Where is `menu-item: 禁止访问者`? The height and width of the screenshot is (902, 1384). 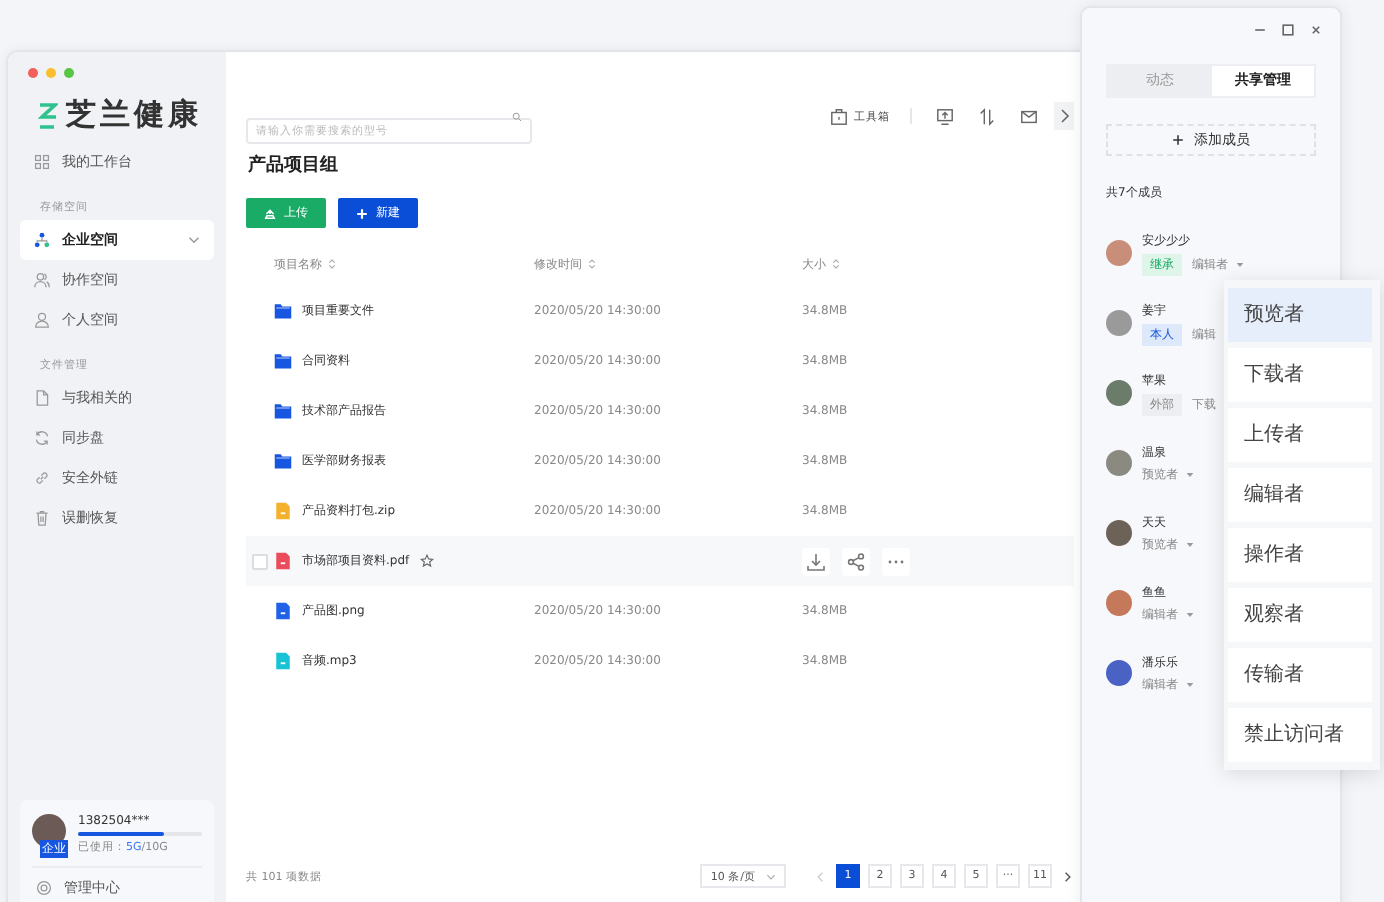
menu-item: 禁止访问者 is located at coordinates (1300, 735).